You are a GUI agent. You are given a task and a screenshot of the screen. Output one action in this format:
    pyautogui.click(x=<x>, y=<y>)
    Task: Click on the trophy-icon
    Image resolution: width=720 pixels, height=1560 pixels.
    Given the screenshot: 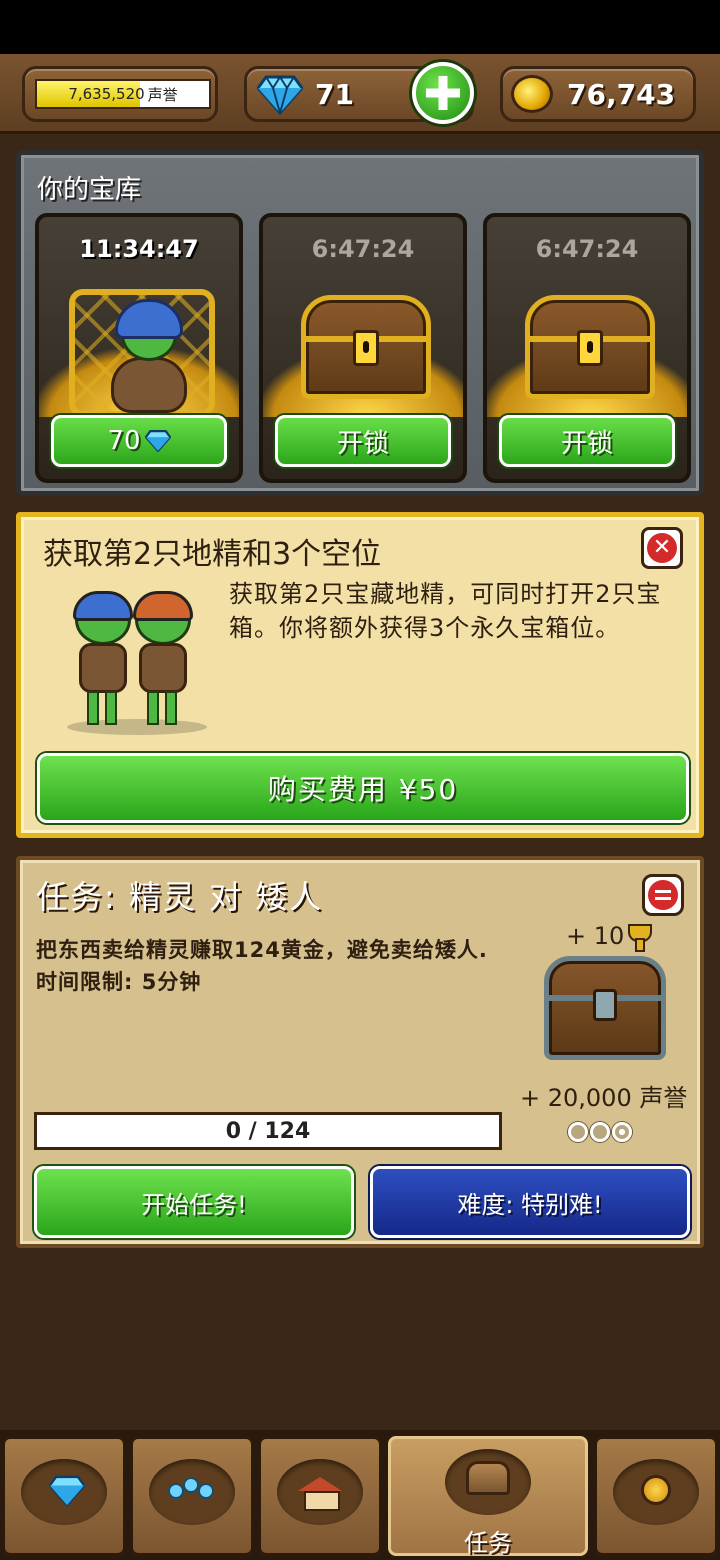 What is the action you would take?
    pyautogui.click(x=640, y=938)
    